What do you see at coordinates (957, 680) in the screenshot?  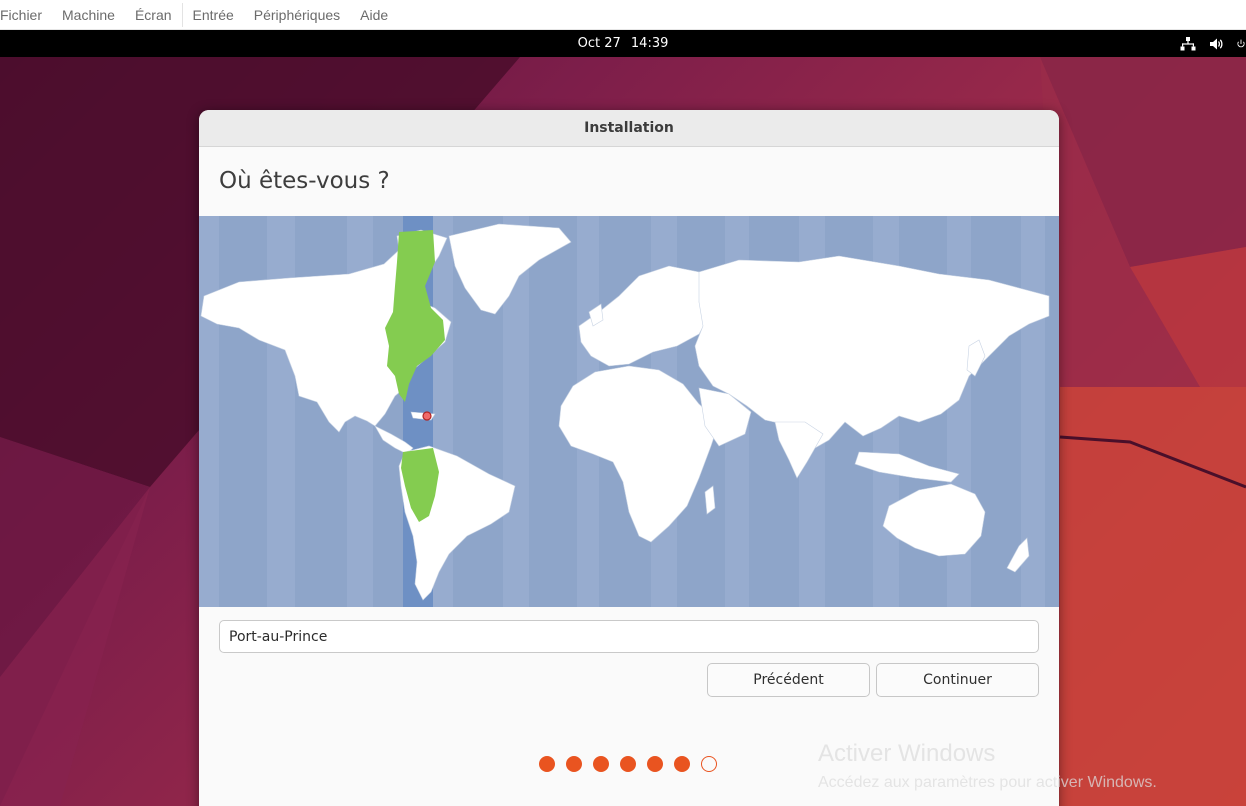 I see `continue-button: Continuer` at bounding box center [957, 680].